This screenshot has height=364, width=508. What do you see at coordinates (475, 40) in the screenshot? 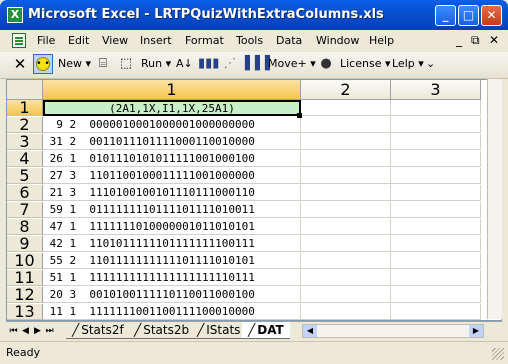
I see `doc-restore-button: ⧉` at bounding box center [475, 40].